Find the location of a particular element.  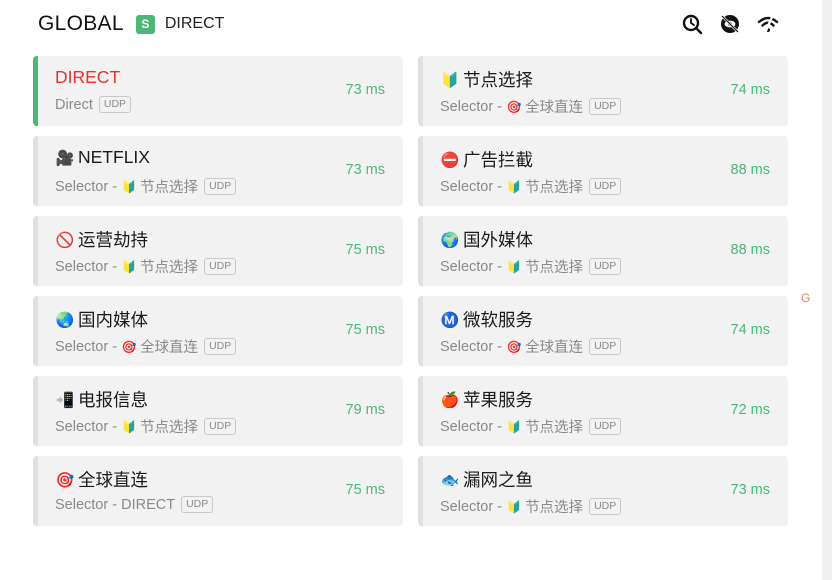

proxy-name-row: ⛔ 广告拦截 is located at coordinates (486, 159).